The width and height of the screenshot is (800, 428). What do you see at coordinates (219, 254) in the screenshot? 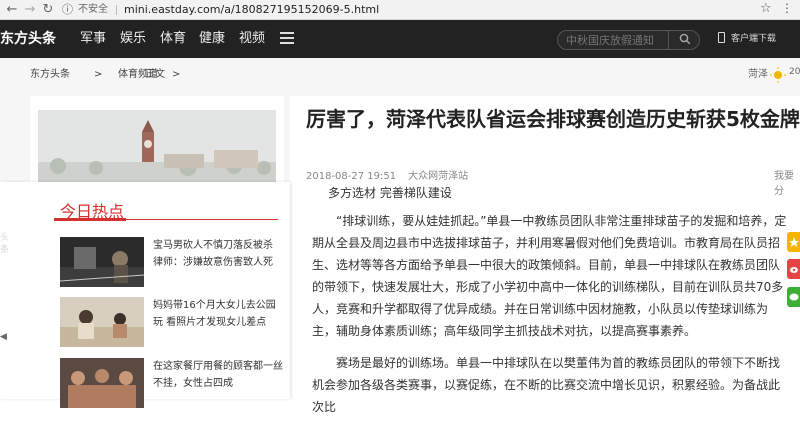
I see `hot-news-text: 宝马男砍人不慎刀落反被杀 律师：涉嫌故意伤害致人死` at bounding box center [219, 254].